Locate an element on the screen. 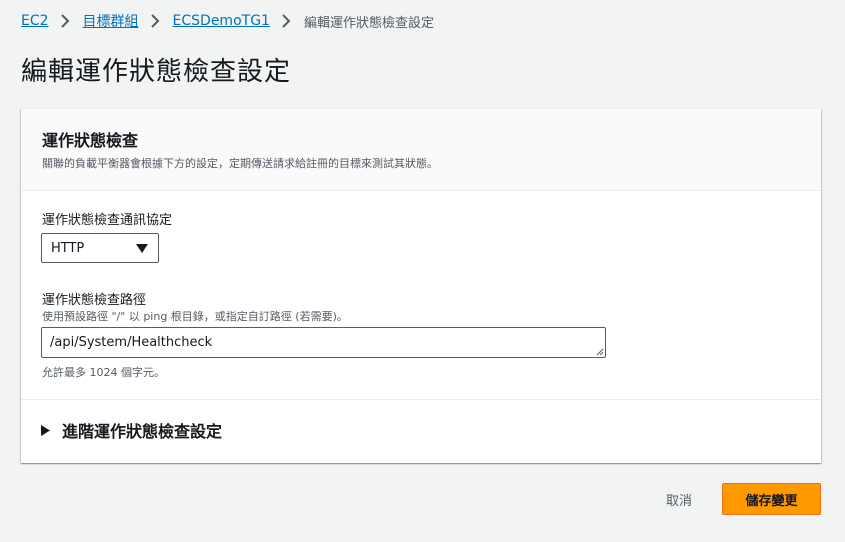 This screenshot has width=845, height=542. breadcrumb-ec2-link: EC2 is located at coordinates (35, 21).